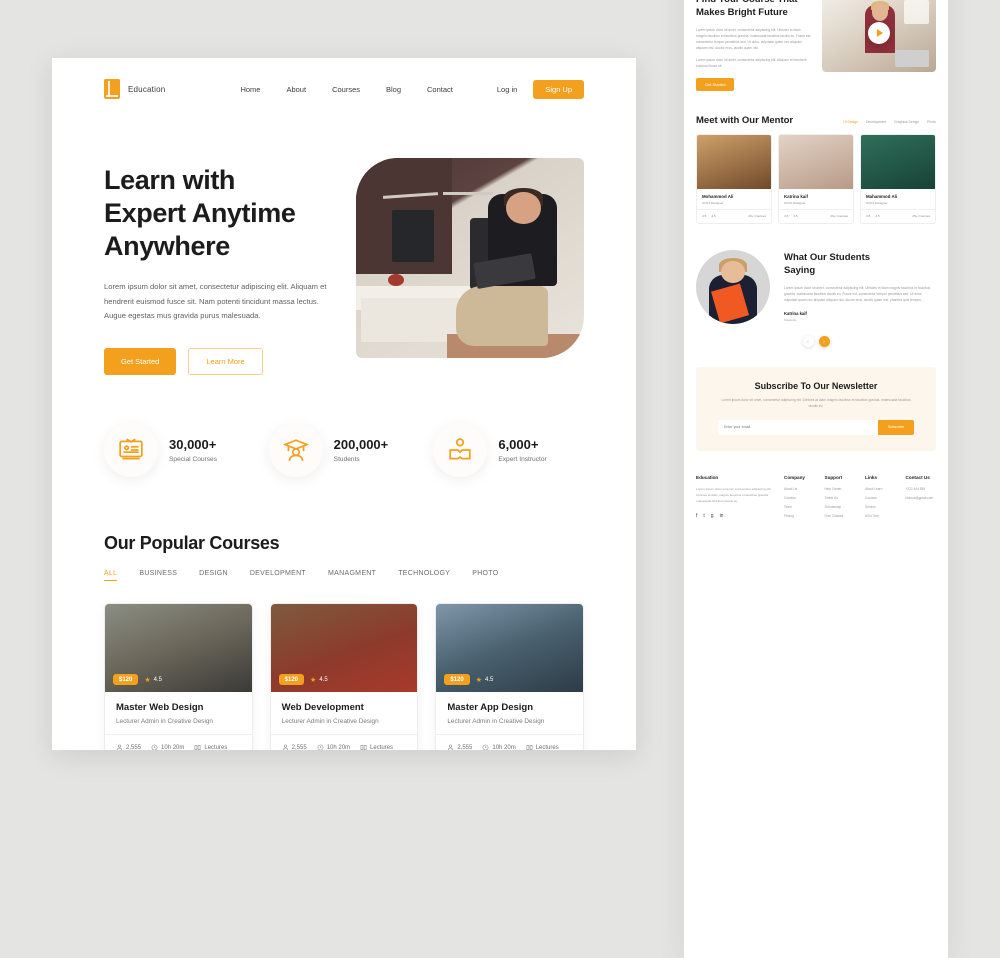  I want to click on mentor-tab-development: Development, so click(876, 122).